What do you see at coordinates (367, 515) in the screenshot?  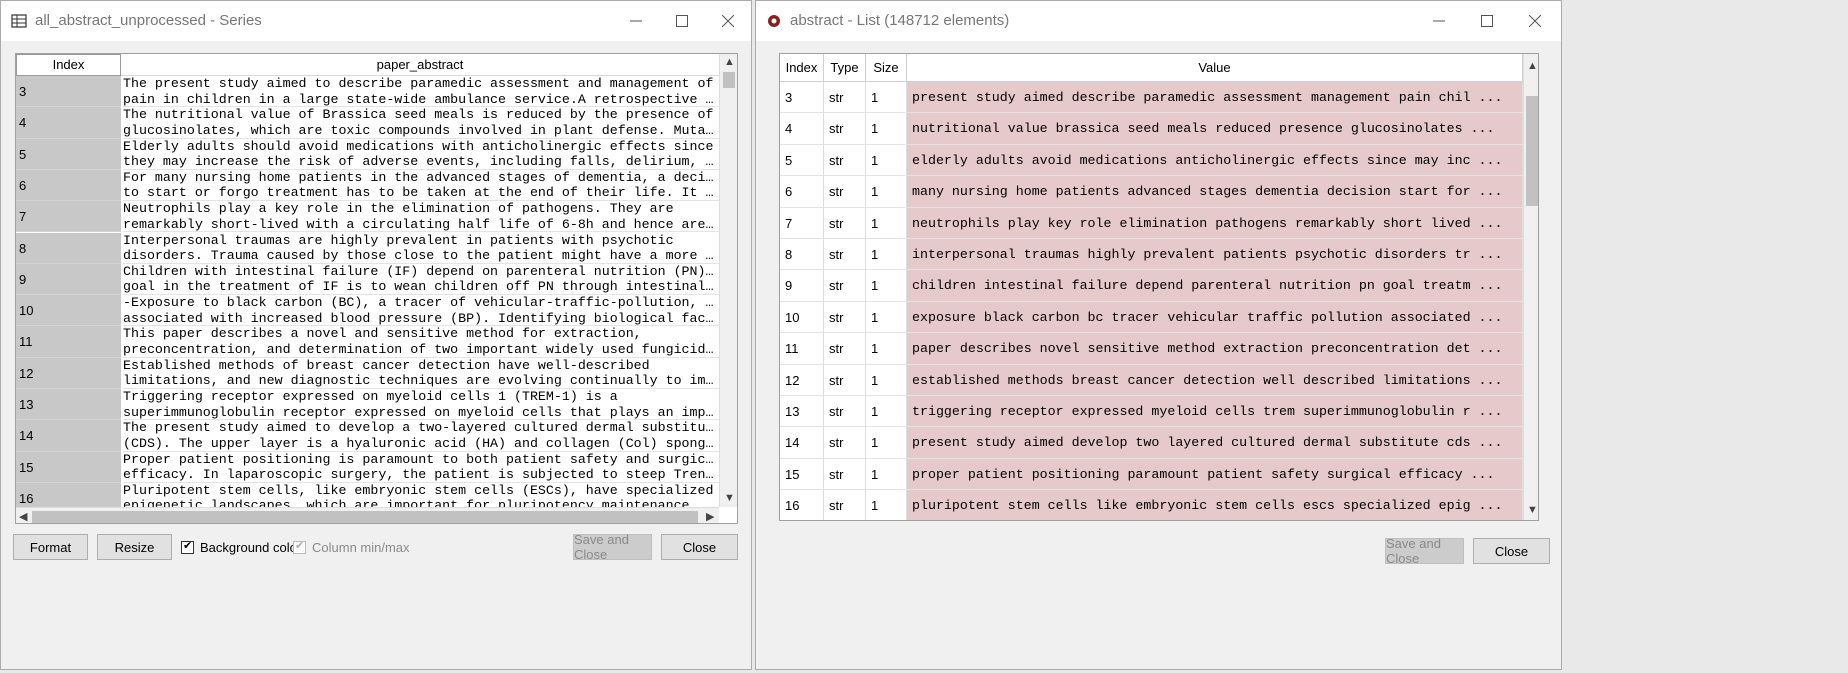 I see `horizontal-scrollbar: ◀ ▶` at bounding box center [367, 515].